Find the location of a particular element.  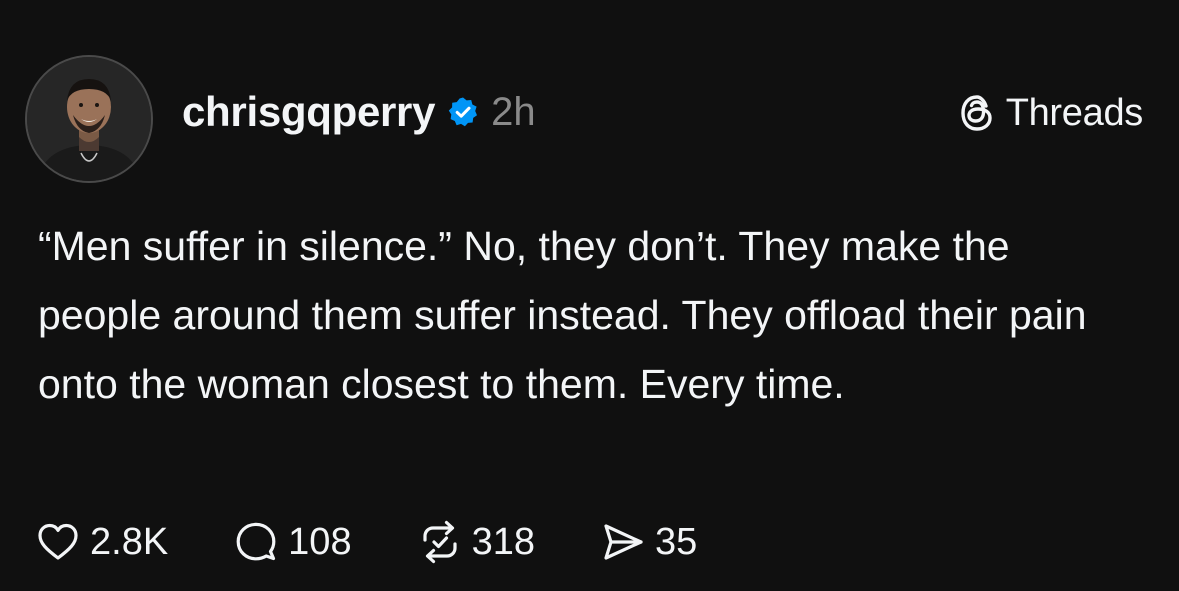

share-button: 35 is located at coordinates (649, 542).